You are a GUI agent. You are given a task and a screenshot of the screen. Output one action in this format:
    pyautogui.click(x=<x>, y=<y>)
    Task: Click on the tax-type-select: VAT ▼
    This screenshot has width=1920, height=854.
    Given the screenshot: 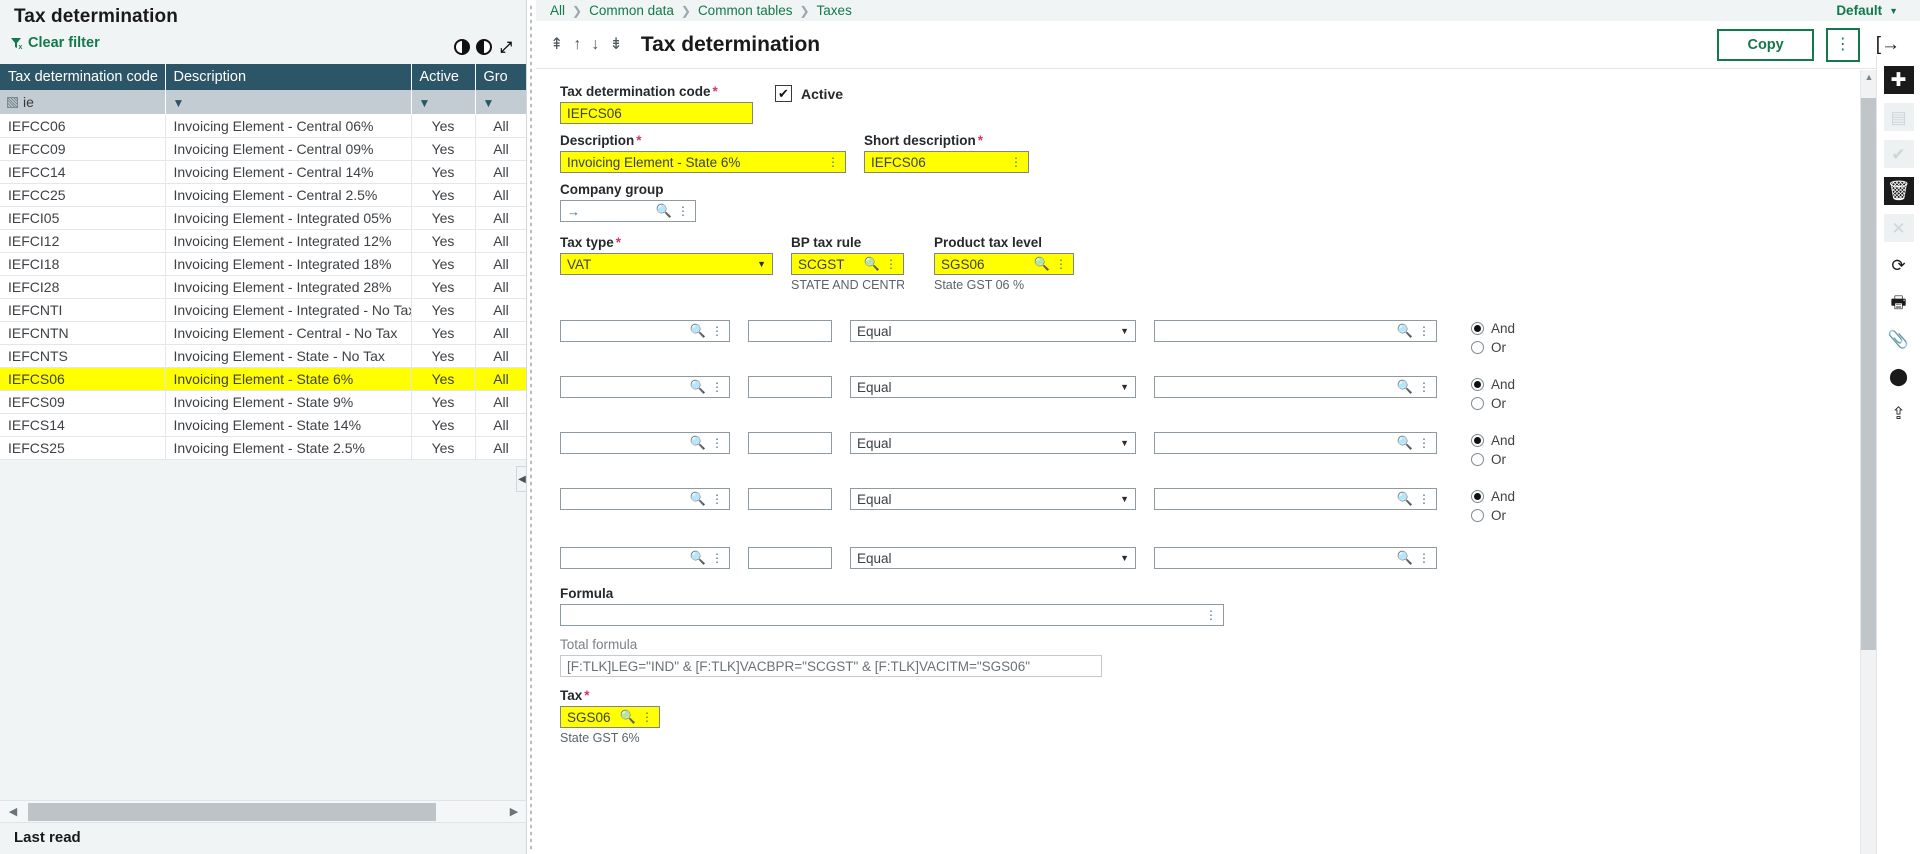 What is the action you would take?
    pyautogui.click(x=666, y=264)
    